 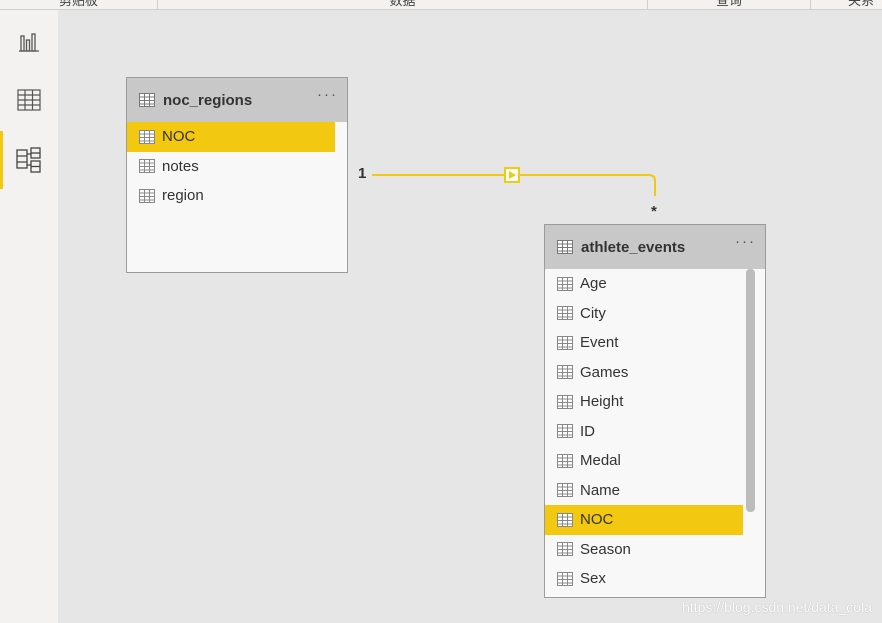 I want to click on field-label: region, so click(x=183, y=196).